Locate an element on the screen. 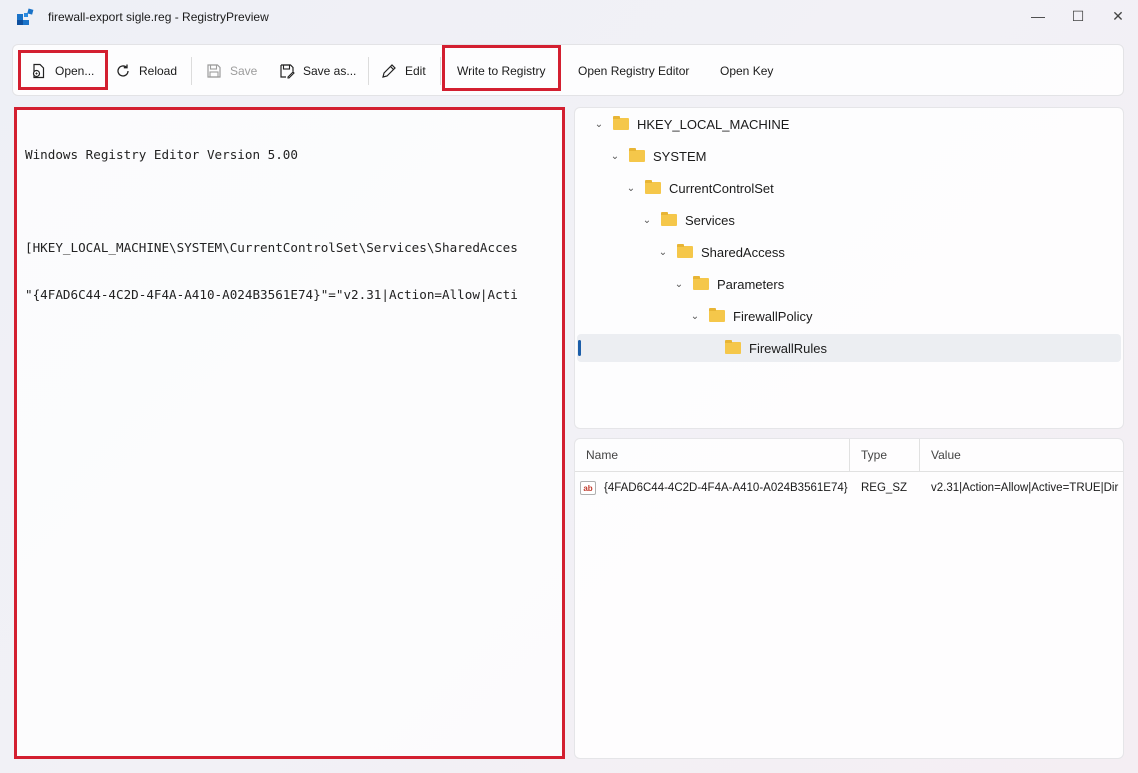 This screenshot has height=773, width=1138. save-as-icon is located at coordinates (287, 71).